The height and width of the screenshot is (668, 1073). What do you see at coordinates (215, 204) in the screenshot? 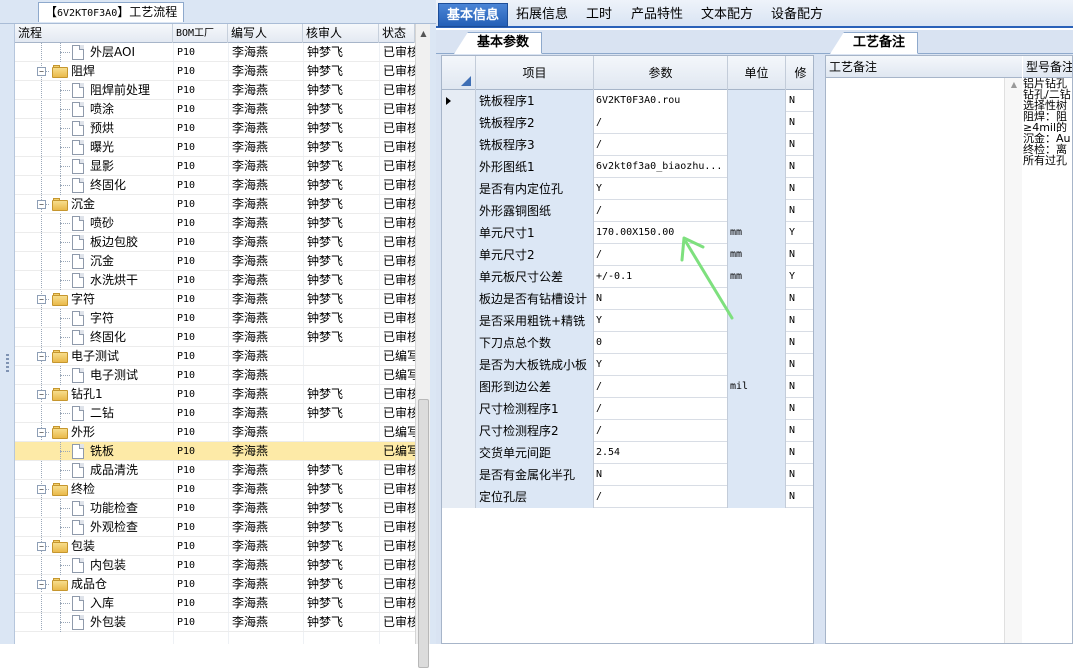
I see `tree-row: − 沉金 P10 李海燕 钟梦飞 已审核` at bounding box center [215, 204].